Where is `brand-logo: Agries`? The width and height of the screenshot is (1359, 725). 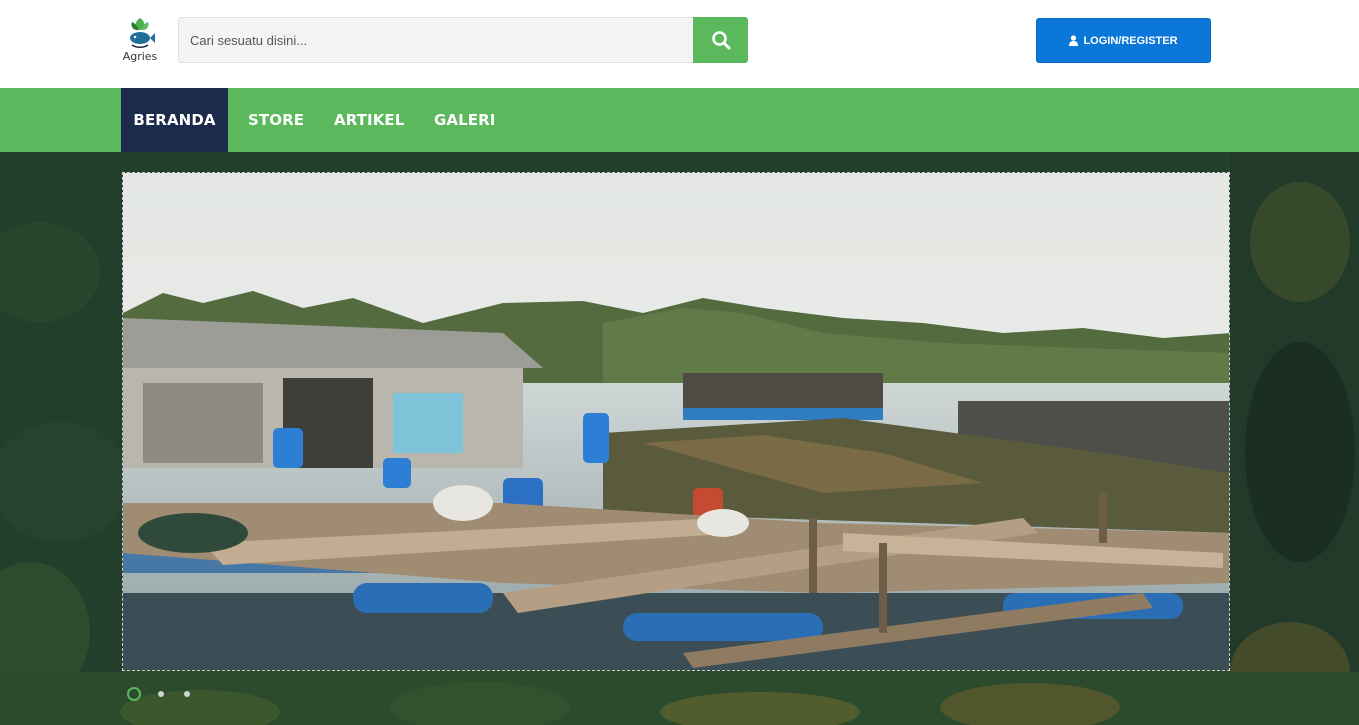 brand-logo: Agries is located at coordinates (140, 40).